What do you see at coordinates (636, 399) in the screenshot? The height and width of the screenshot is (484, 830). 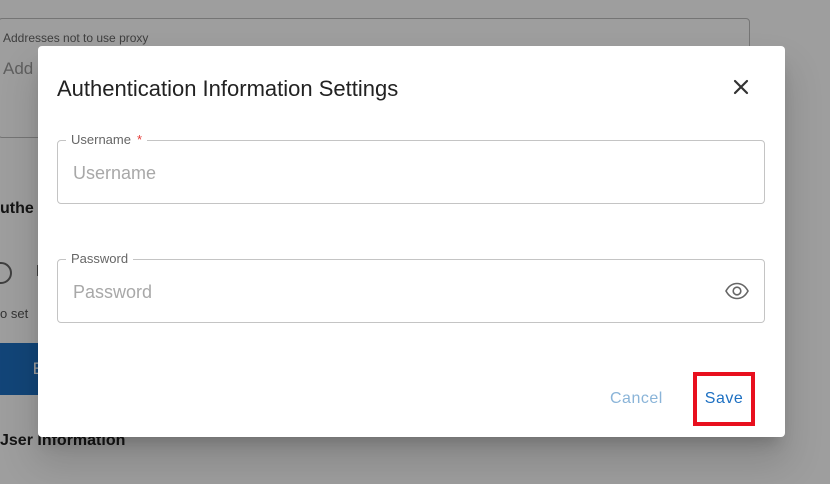 I see `cancel-button: Cancel` at bounding box center [636, 399].